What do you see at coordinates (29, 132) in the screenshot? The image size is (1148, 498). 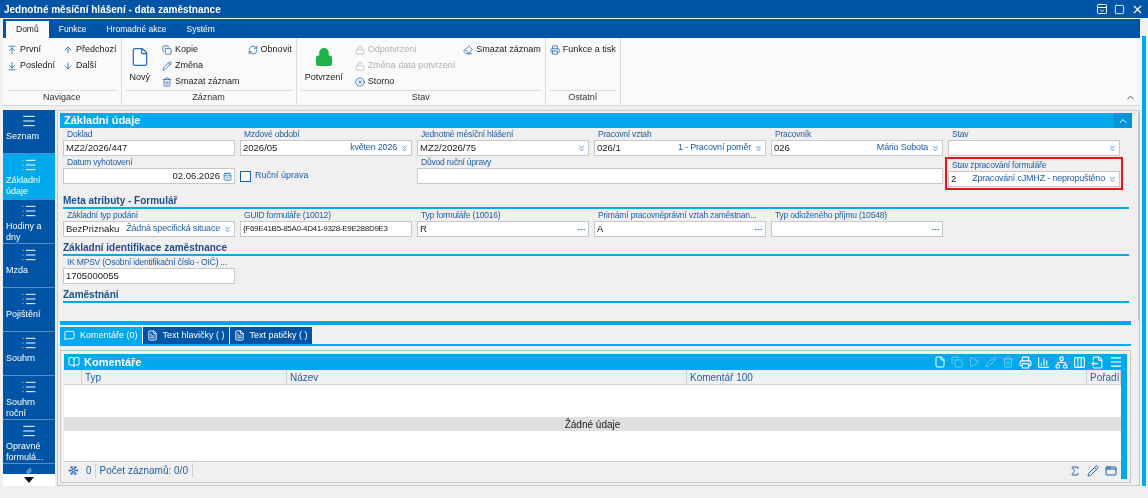 I see `sidebar-item: Seznam` at bounding box center [29, 132].